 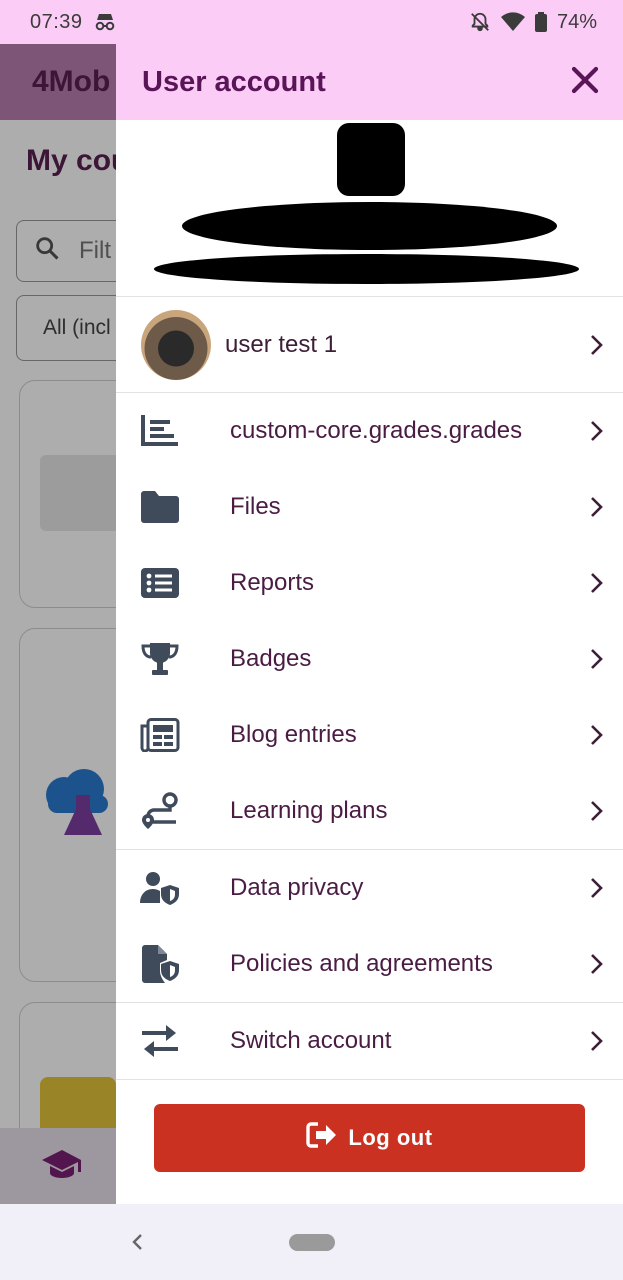 What do you see at coordinates (369, 583) in the screenshot?
I see `menu-item-reports: Reports` at bounding box center [369, 583].